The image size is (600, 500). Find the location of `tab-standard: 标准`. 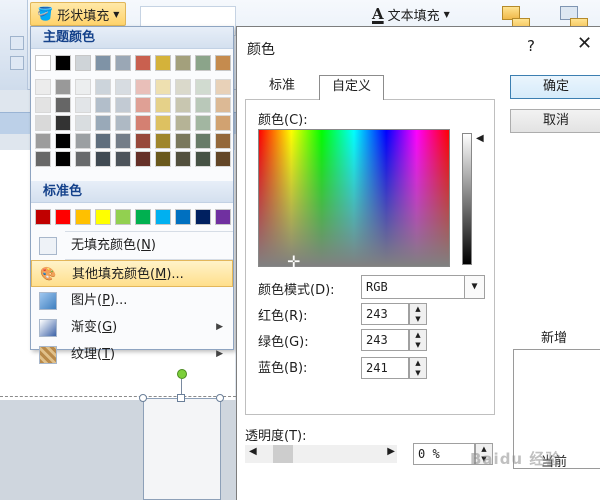

tab-standard: 标准 is located at coordinates (282, 87).